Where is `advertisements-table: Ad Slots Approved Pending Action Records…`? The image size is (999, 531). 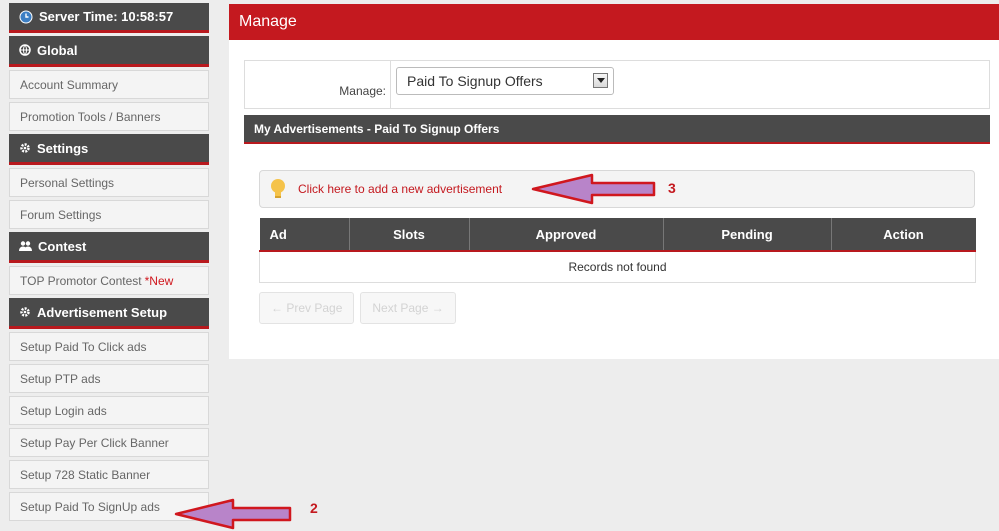
advertisements-table: Ad Slots Approved Pending Action Records… is located at coordinates (617, 250).